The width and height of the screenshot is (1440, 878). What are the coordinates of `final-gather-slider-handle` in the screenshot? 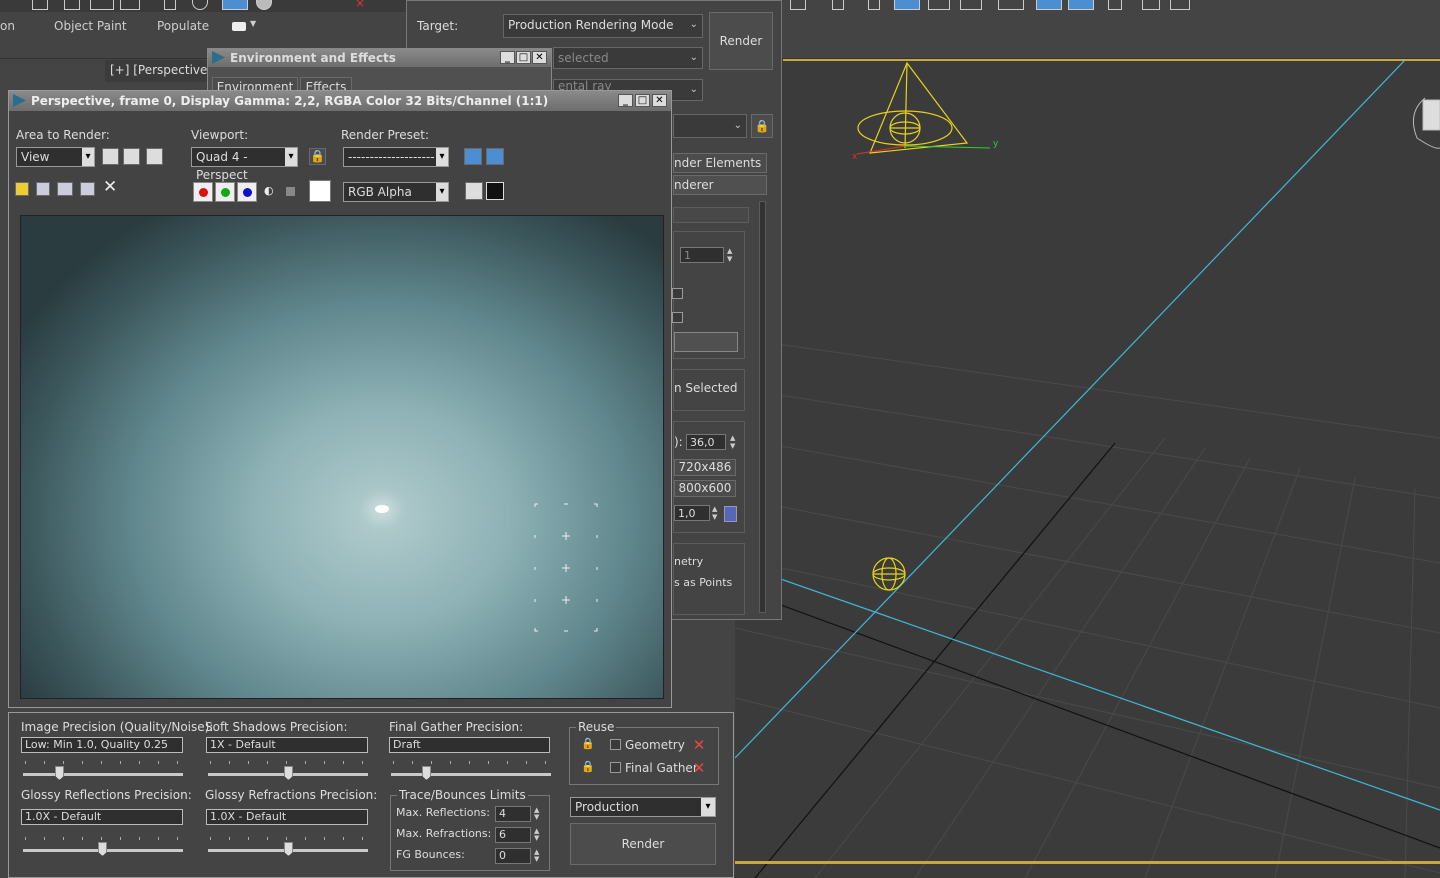 It's located at (426, 773).